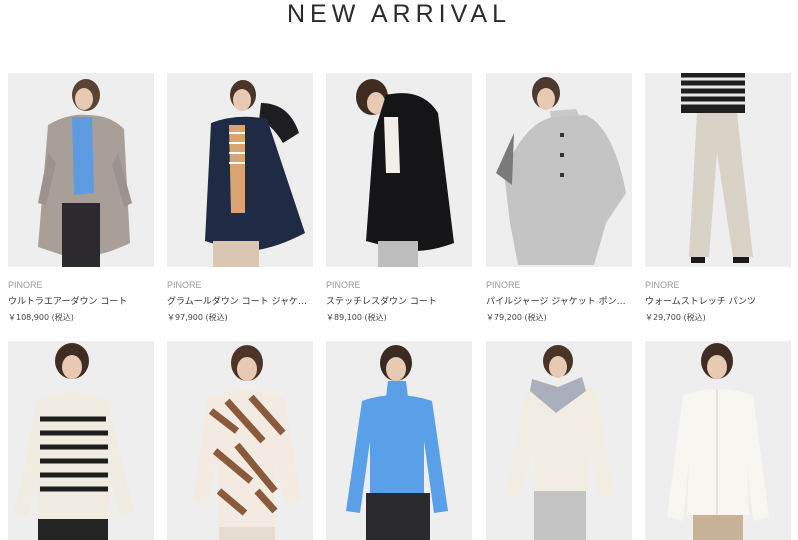 This screenshot has width=798, height=540. I want to click on product-card: PINORE ウルトラエアーダウン コート ￥108,900 (税込), so click(81, 198).